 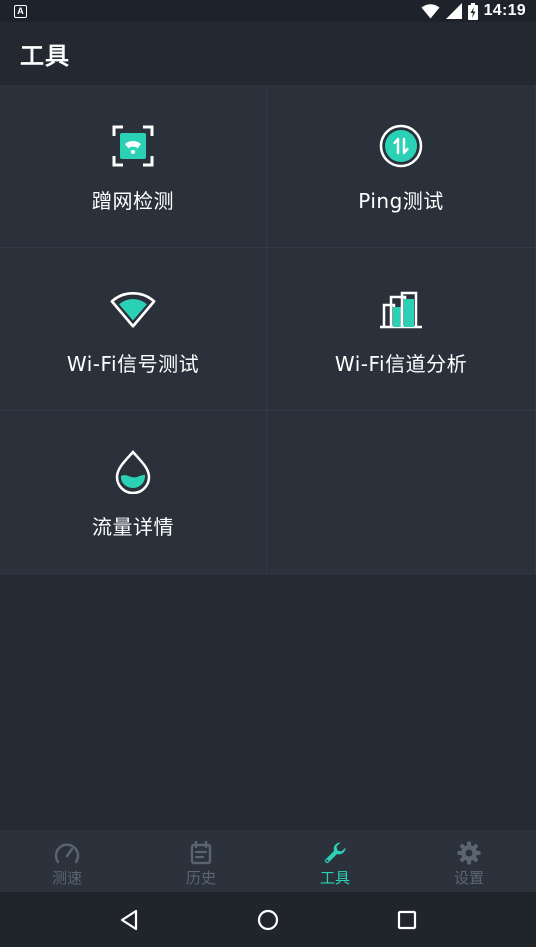 I want to click on status-time: 14:19, so click(x=504, y=10).